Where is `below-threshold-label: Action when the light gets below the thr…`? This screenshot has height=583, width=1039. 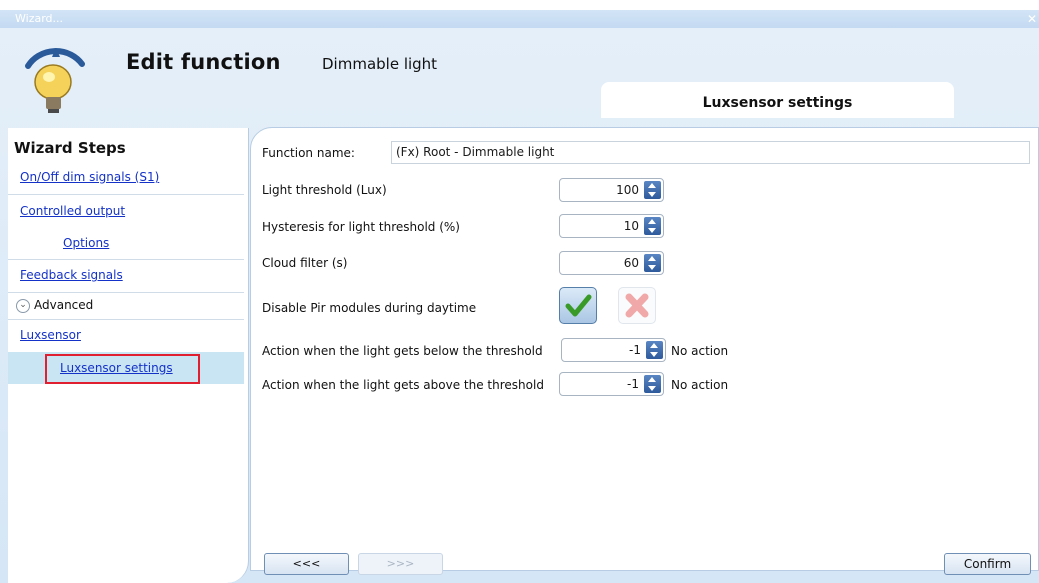
below-threshold-label: Action when the light gets below the thr… is located at coordinates (402, 351).